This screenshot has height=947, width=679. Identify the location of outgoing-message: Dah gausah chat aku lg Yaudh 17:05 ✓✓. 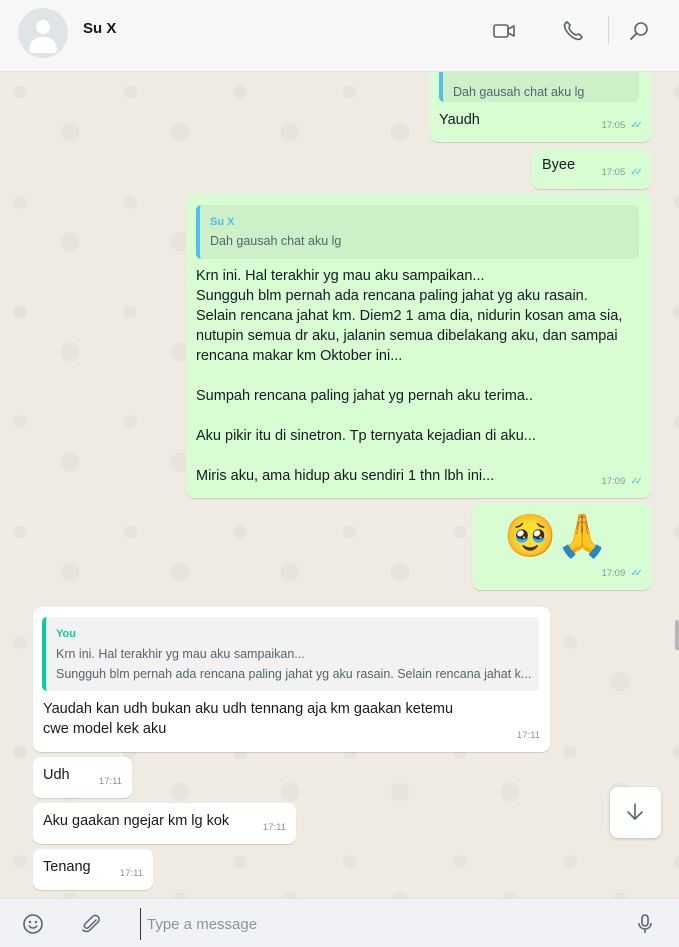
(540, 107).